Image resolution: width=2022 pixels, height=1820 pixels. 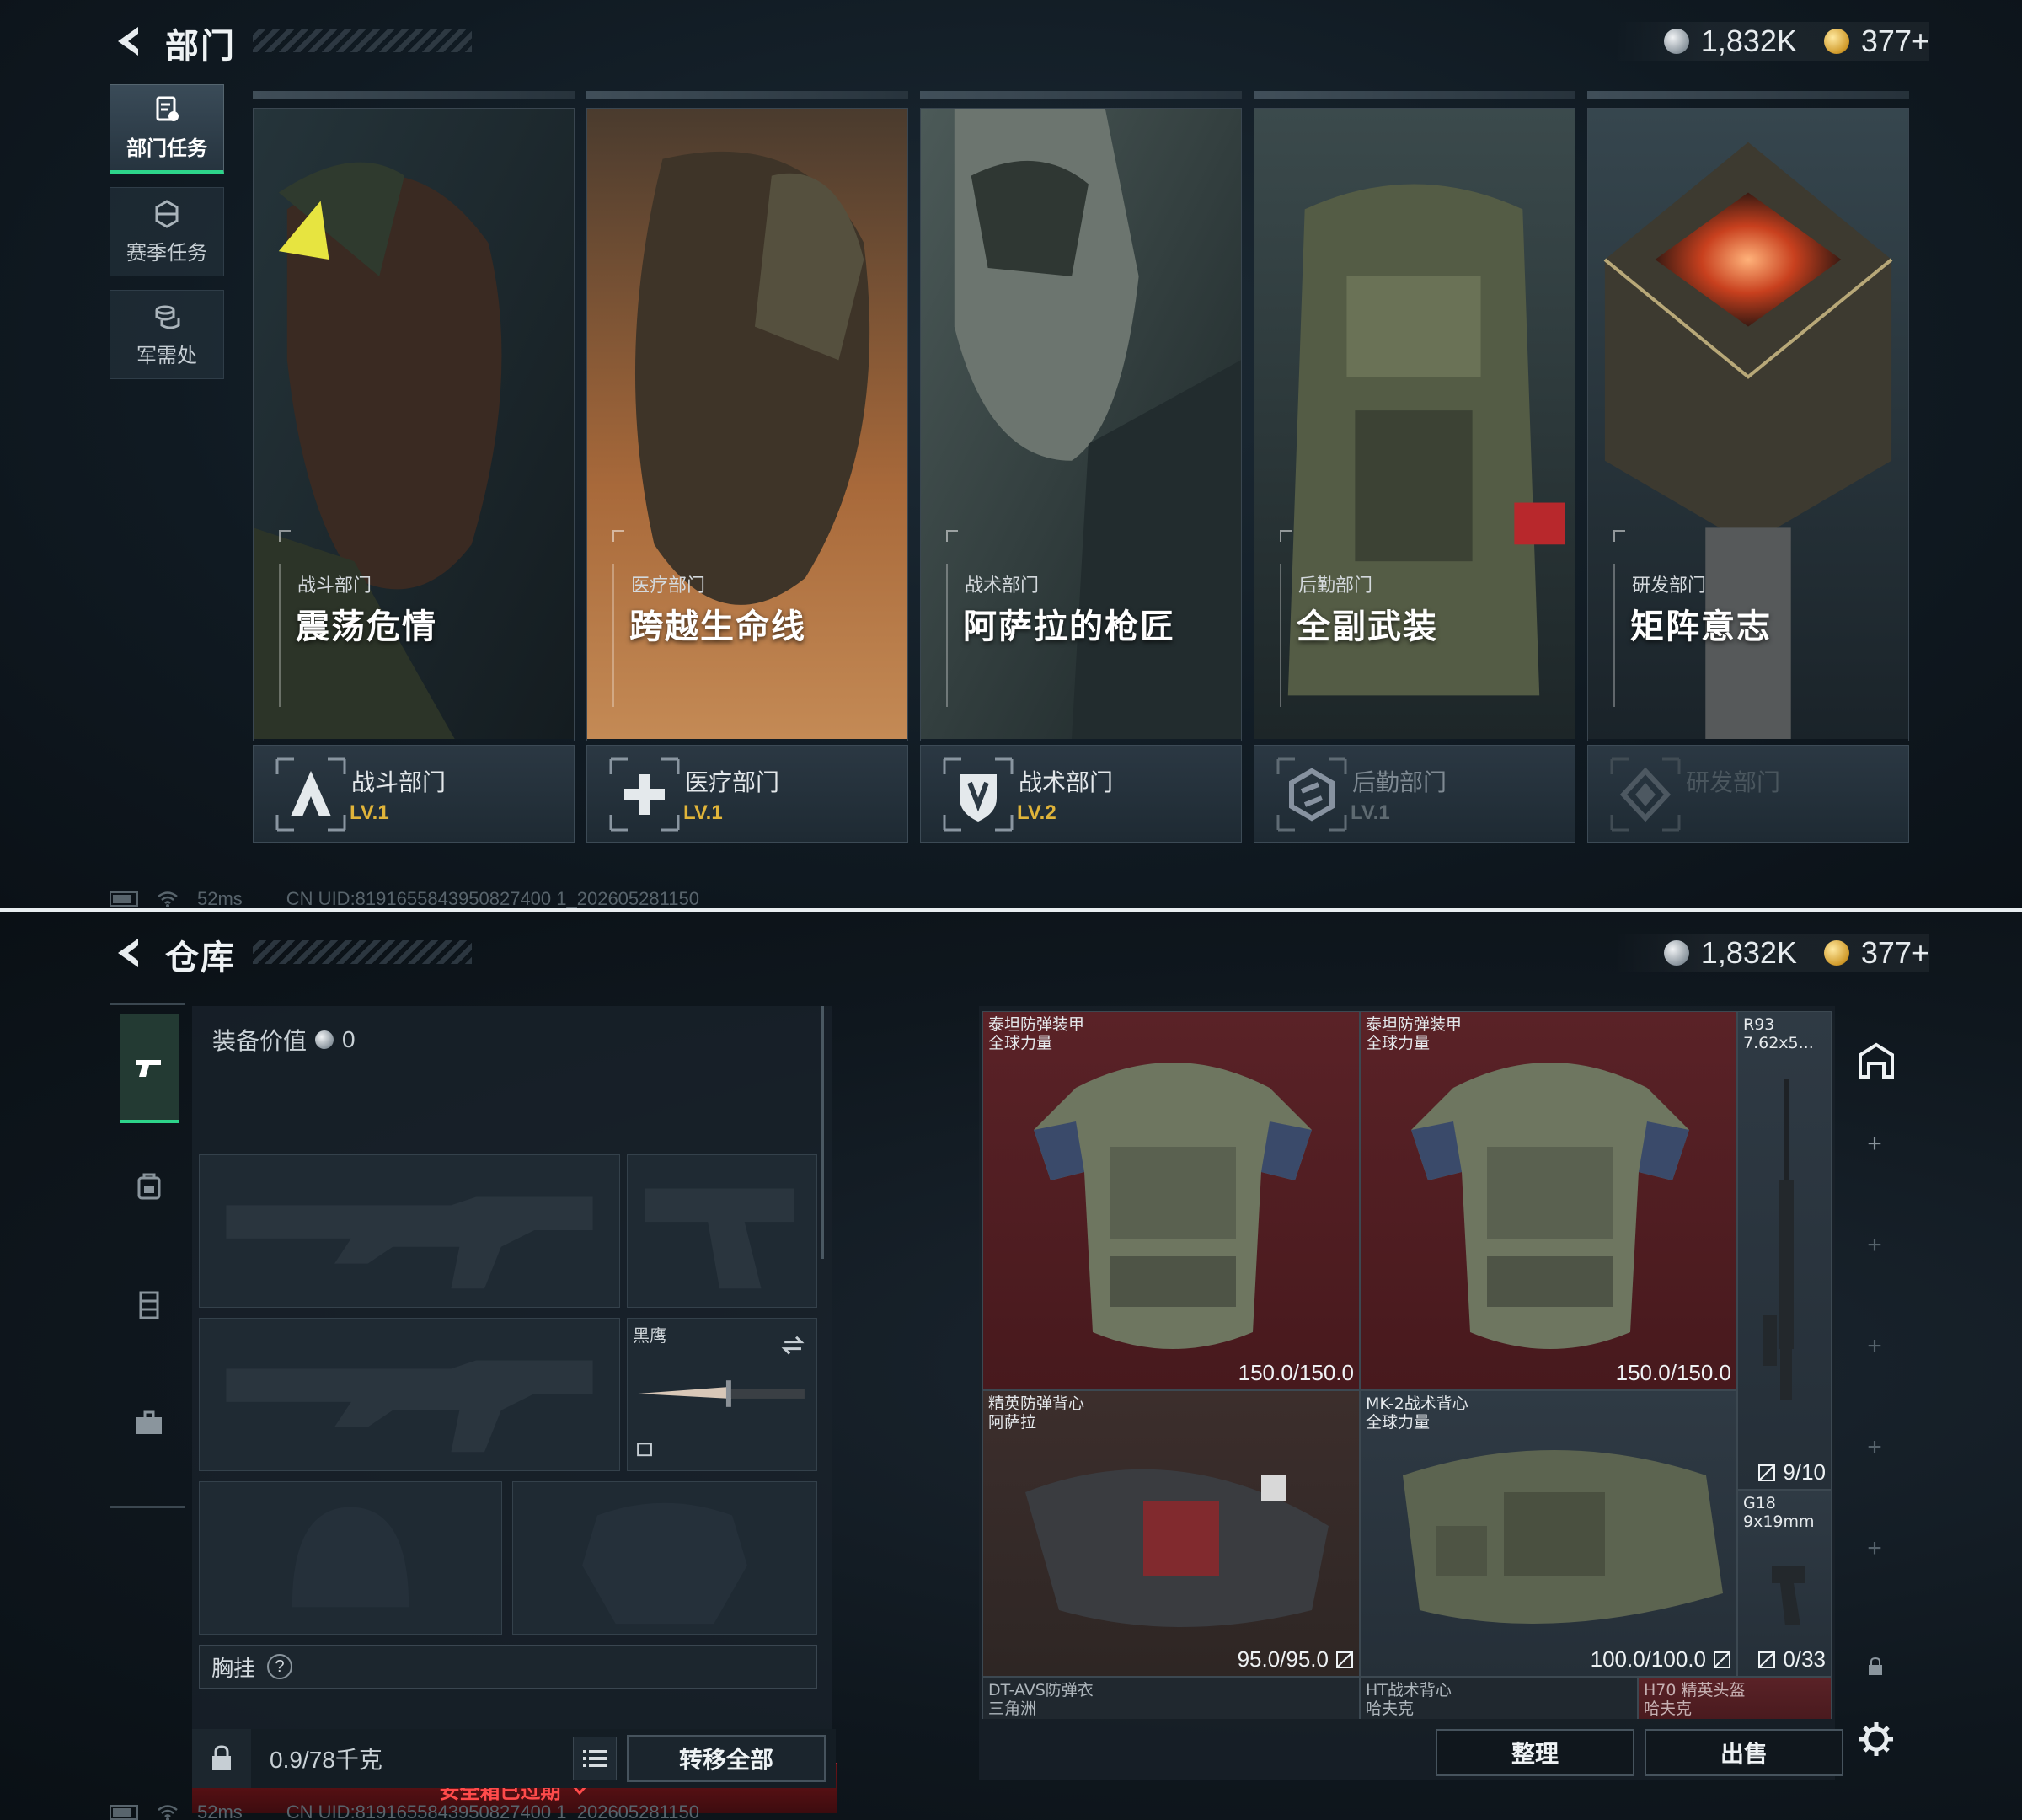 I want to click on department-footer: 研发部门, so click(x=1748, y=794).